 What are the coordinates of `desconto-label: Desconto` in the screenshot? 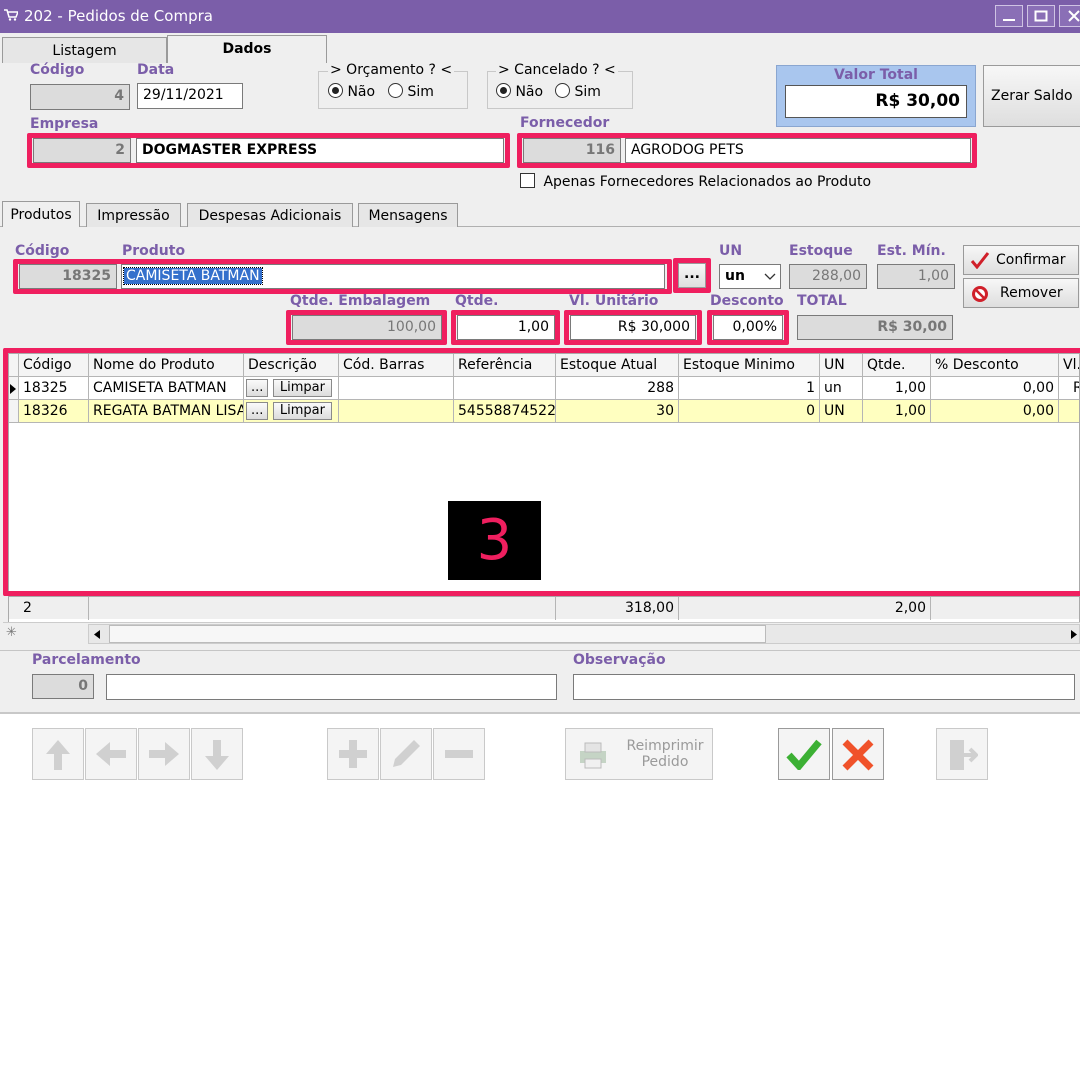 It's located at (747, 301).